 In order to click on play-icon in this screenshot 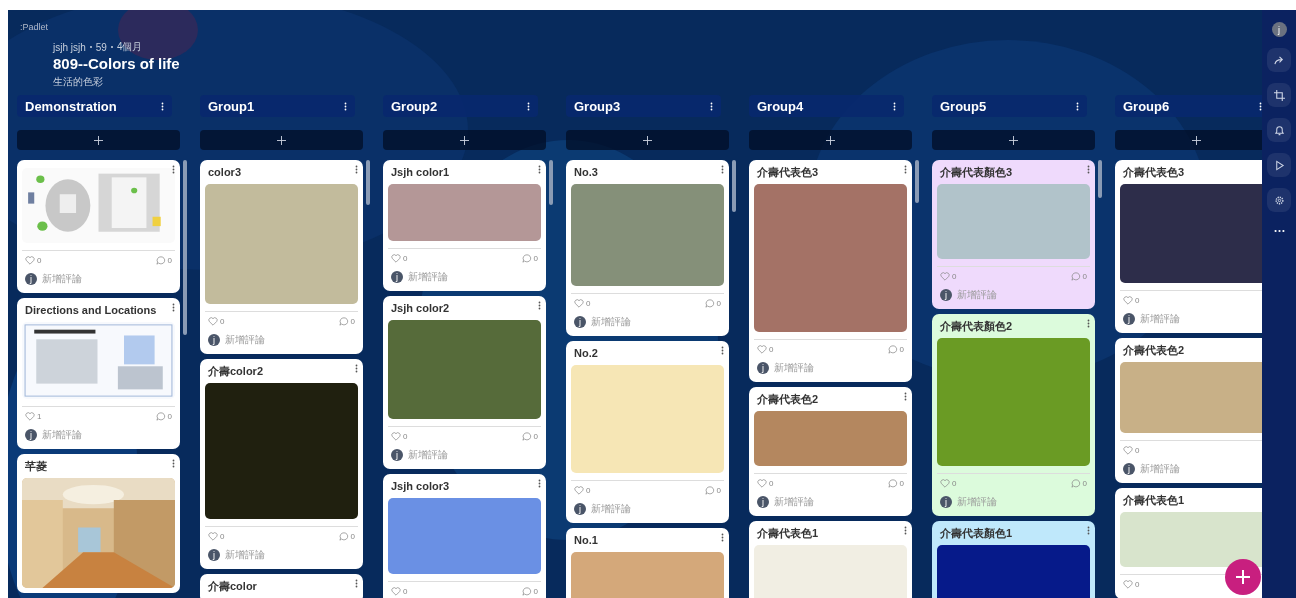, I will do `click(1279, 165)`.